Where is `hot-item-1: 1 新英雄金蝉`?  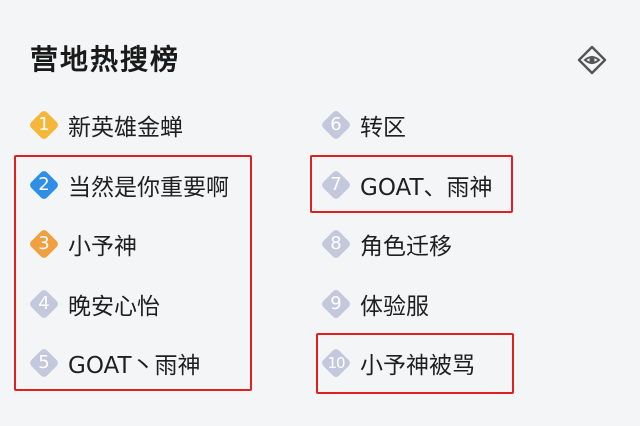 hot-item-1: 1 新英雄金蝉 is located at coordinates (105, 125).